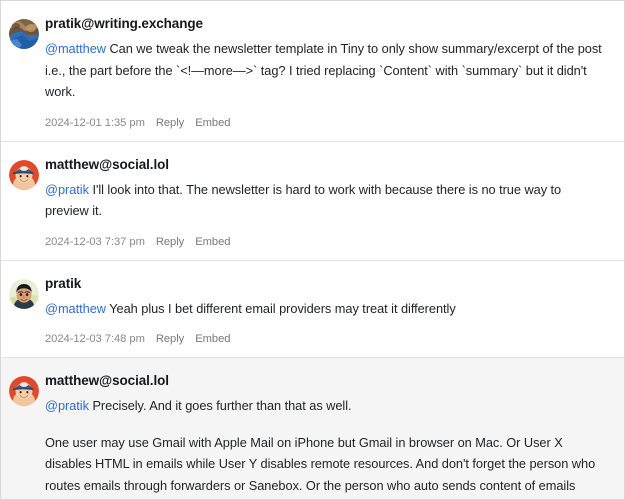 Image resolution: width=625 pixels, height=500 pixels. I want to click on comment-author: pratik, so click(63, 283).